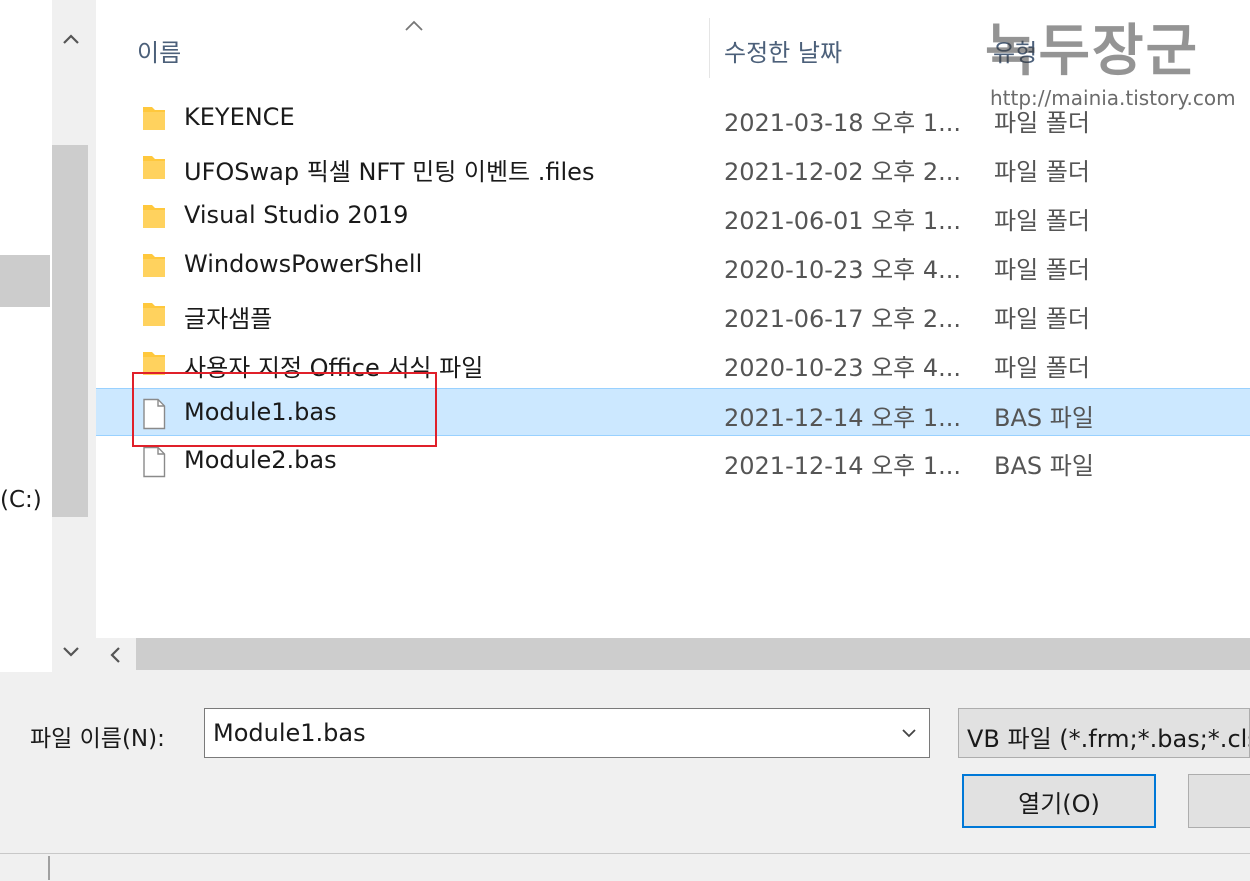  I want to click on file-name: UFOSwap 픽셀 NFT 민팅 이벤트 .files, so click(389, 172).